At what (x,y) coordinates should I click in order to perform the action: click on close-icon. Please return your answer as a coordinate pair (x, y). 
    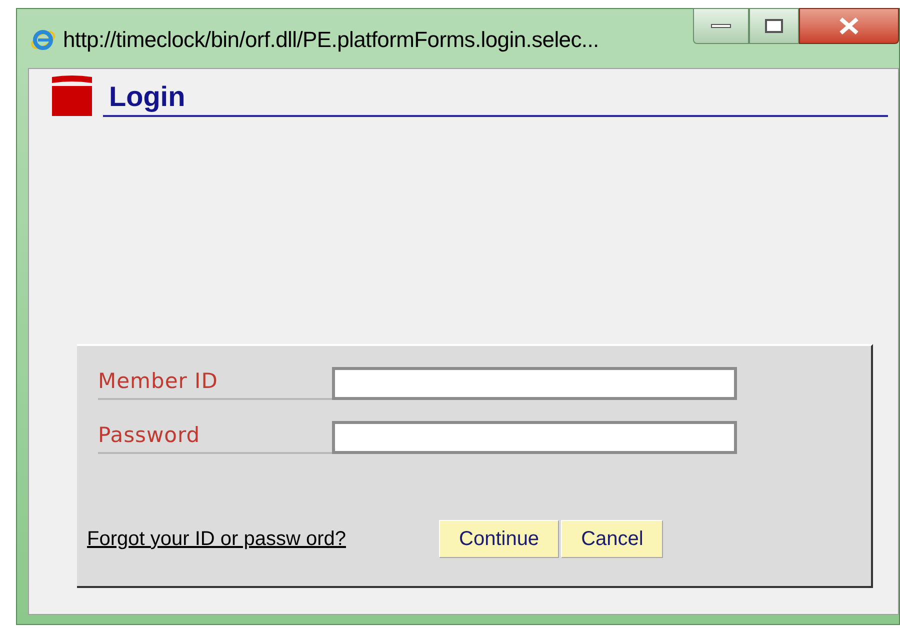
    Looking at the image, I should click on (849, 26).